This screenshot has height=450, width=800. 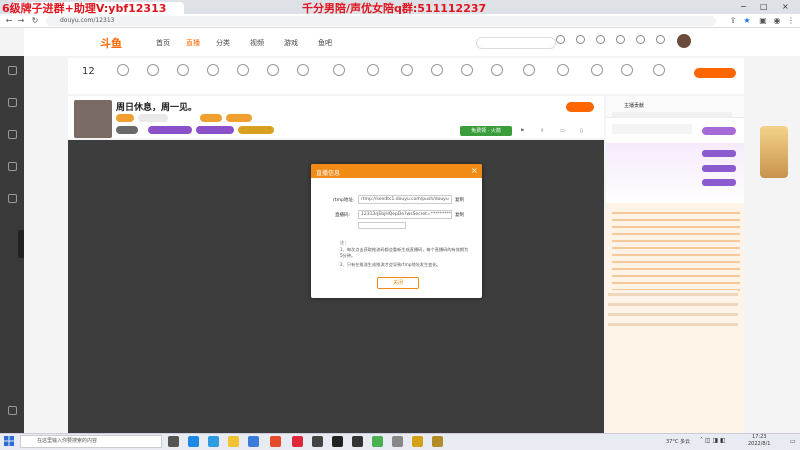 What do you see at coordinates (405, 199) in the screenshot?
I see `rtmp-address-field: rtmp://sendtc1.douyu.com/push/douyu` at bounding box center [405, 199].